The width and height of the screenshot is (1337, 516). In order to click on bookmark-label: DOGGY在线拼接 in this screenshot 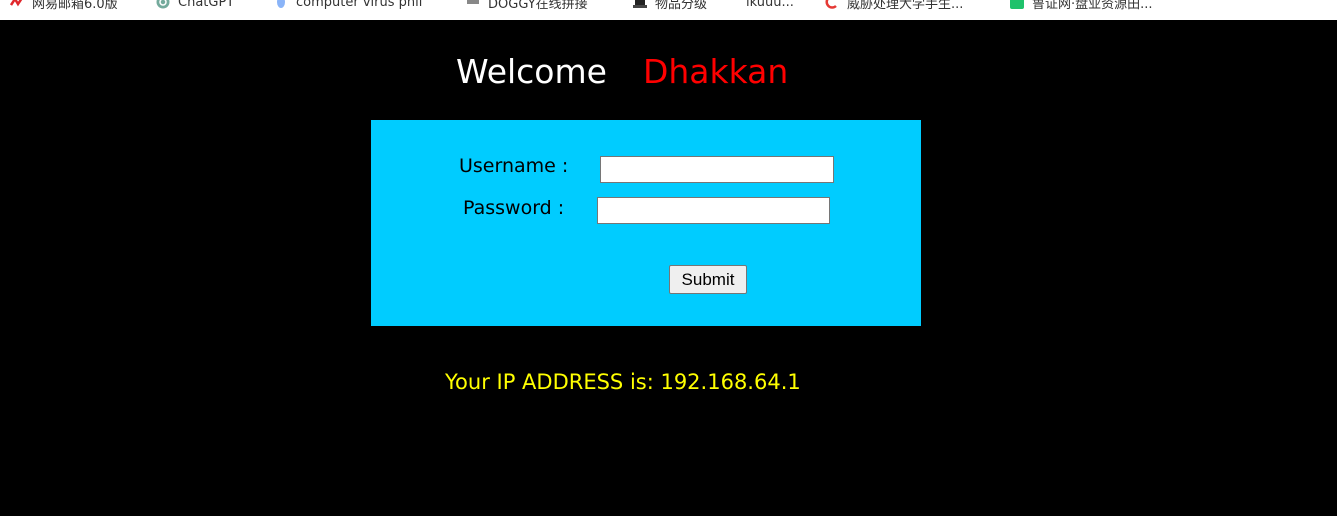, I will do `click(538, 6)`.